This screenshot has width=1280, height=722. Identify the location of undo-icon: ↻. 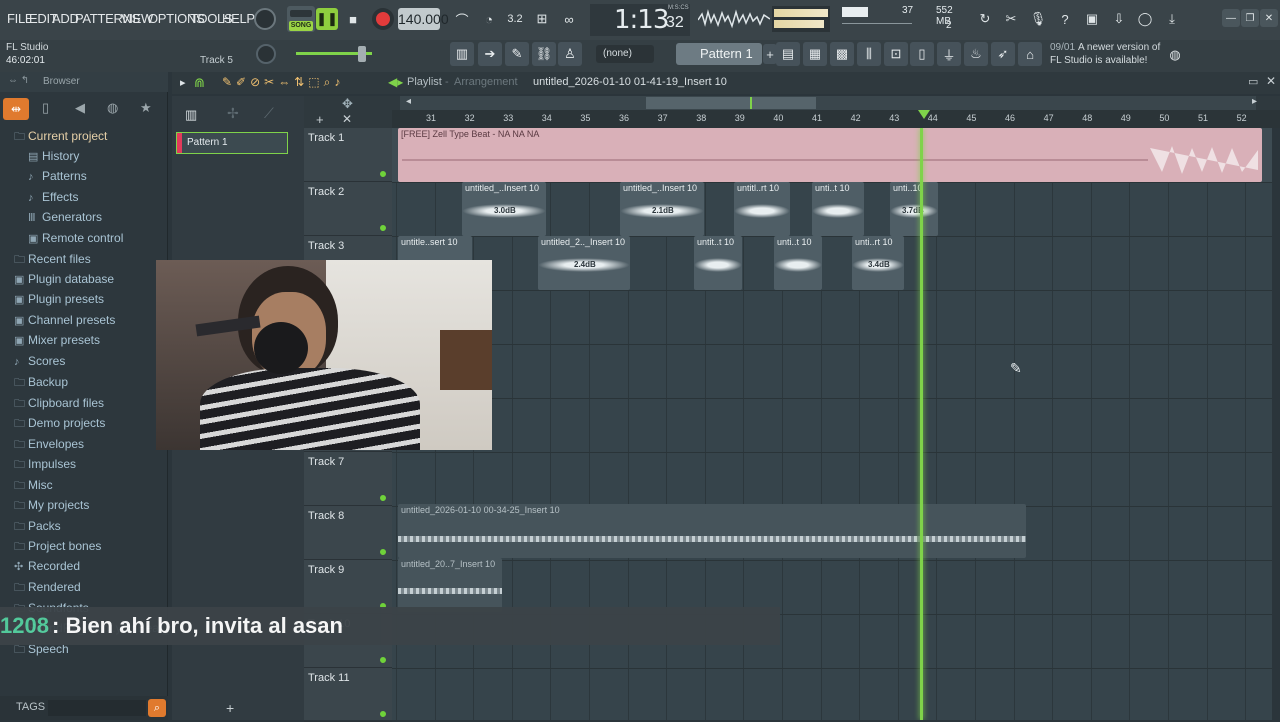
(985, 19).